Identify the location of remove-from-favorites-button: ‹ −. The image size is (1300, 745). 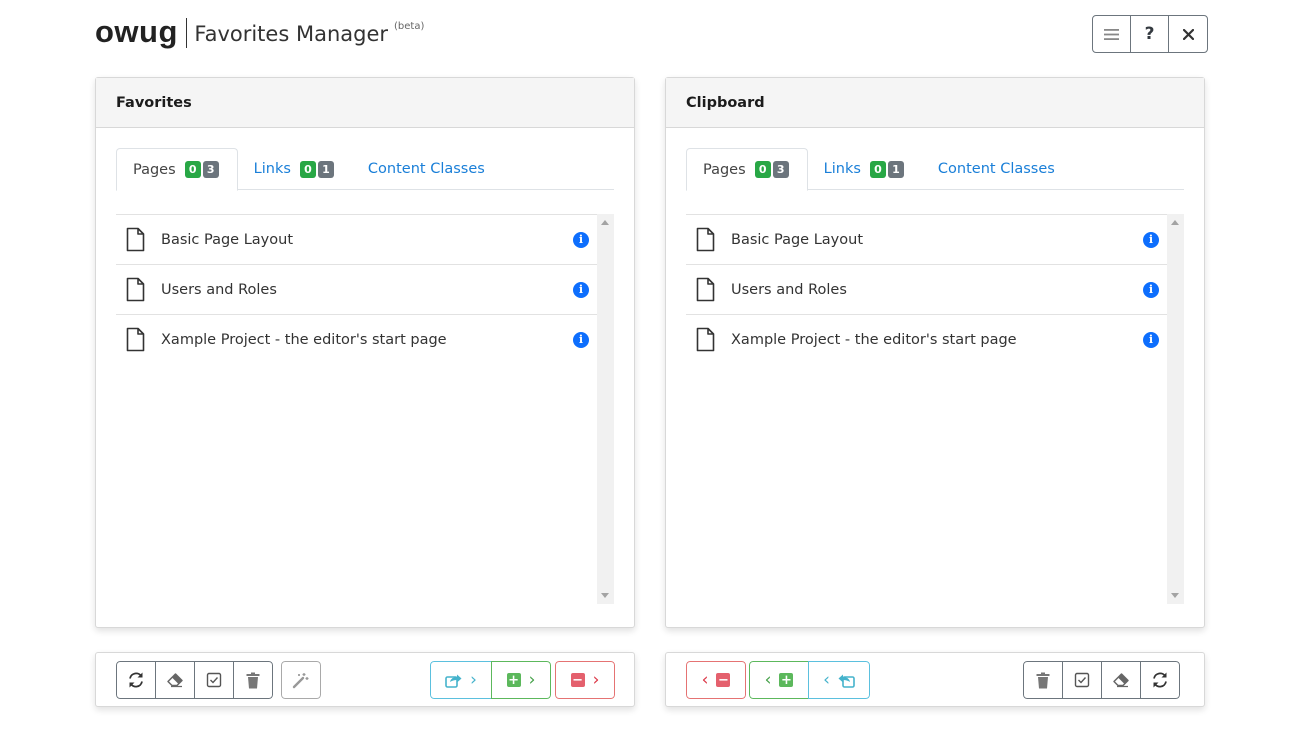
(716, 680).